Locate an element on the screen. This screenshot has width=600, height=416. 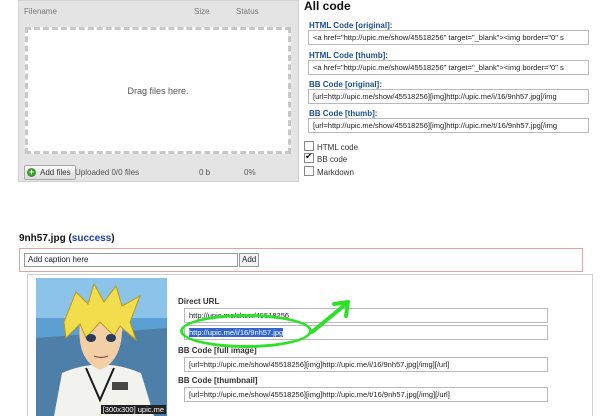
markdown-checkbox is located at coordinates (309, 171).